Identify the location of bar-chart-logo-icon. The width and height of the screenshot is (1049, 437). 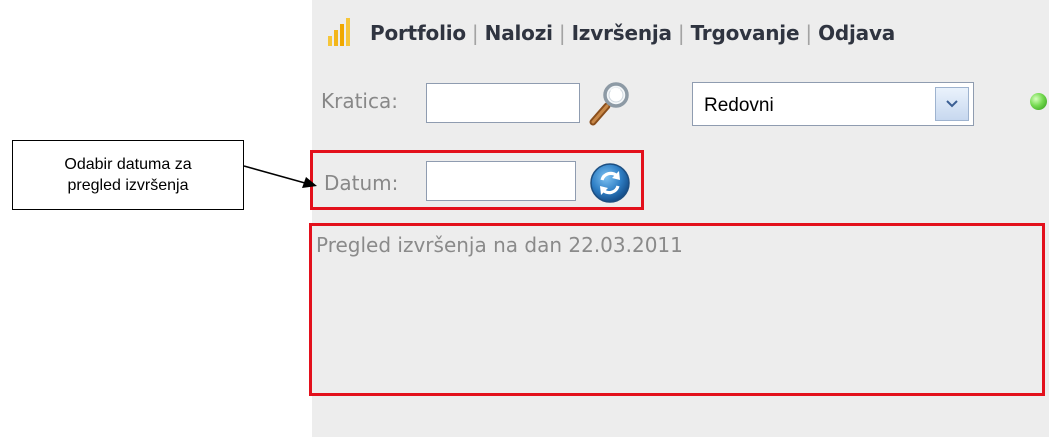
(343, 33).